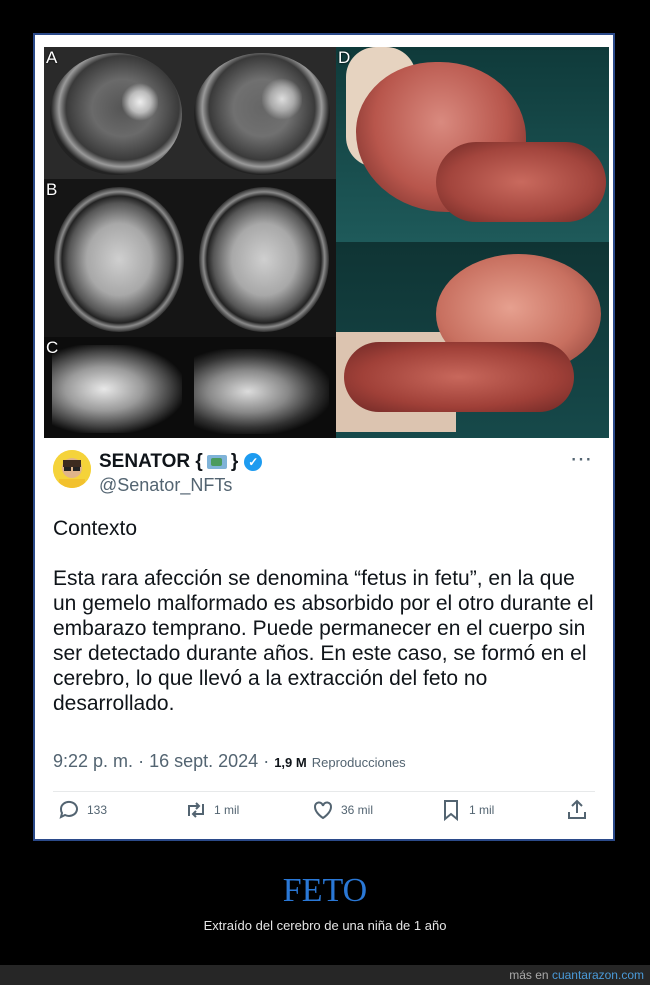 The image size is (650, 985). What do you see at coordinates (323, 810) in the screenshot?
I see `like-icon` at bounding box center [323, 810].